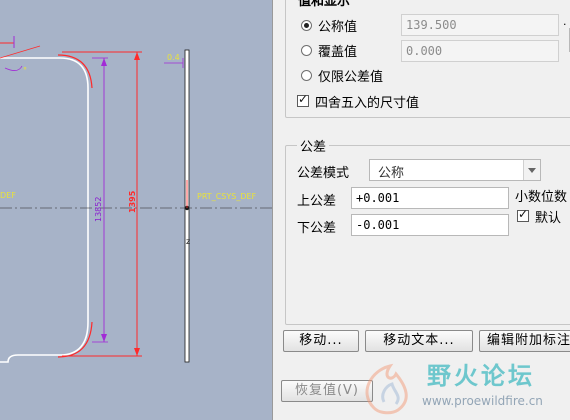  I want to click on round-values-checkbox-row: 四舍五入的尺寸值, so click(358, 101).